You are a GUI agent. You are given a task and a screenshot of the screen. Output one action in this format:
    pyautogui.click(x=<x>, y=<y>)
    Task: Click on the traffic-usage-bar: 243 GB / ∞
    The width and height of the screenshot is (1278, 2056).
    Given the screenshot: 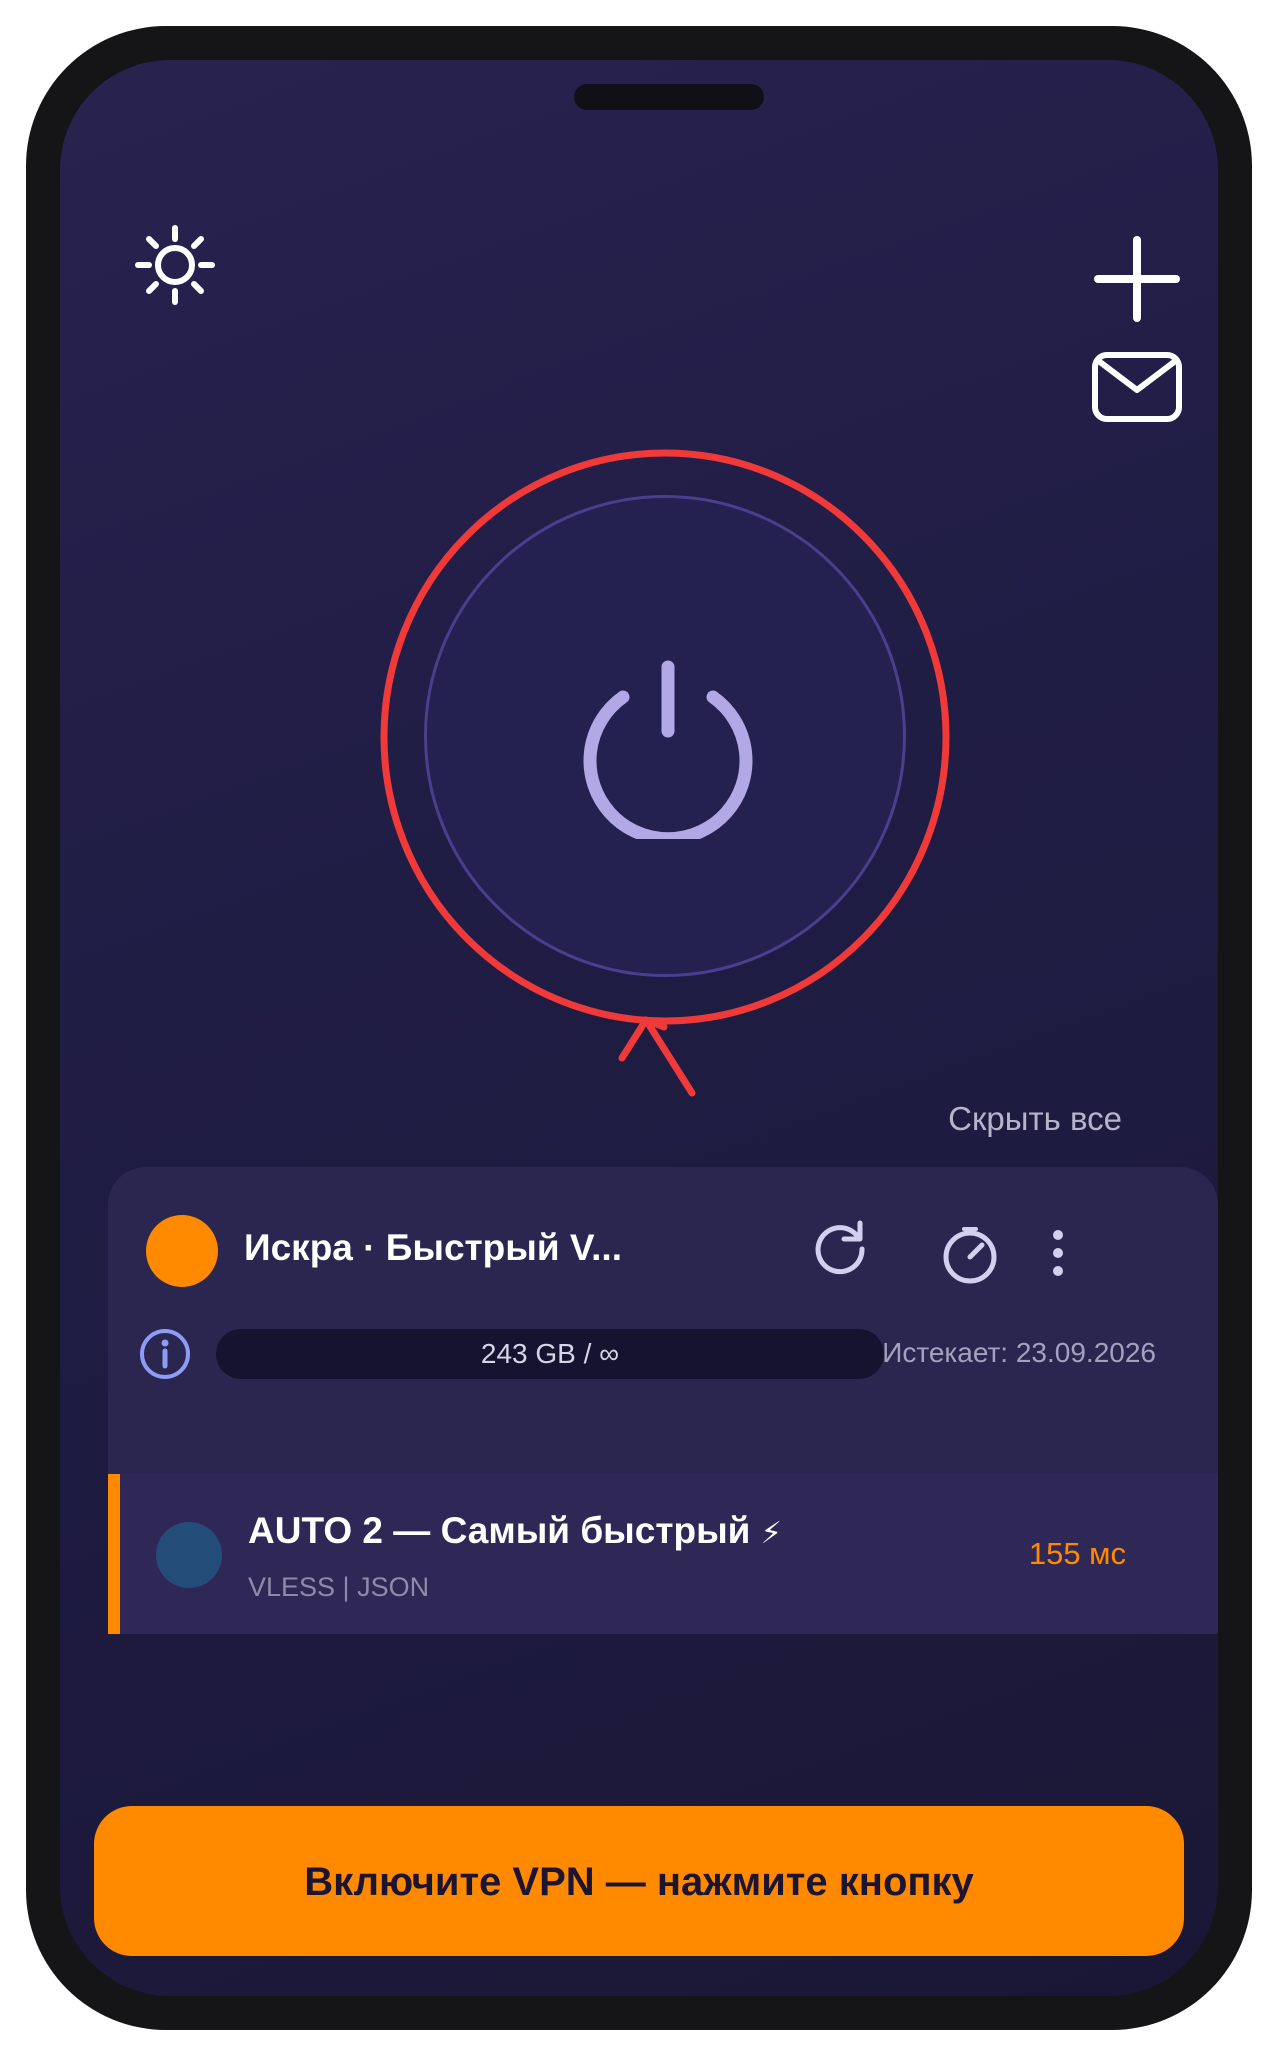 What is the action you would take?
    pyautogui.click(x=550, y=1354)
    